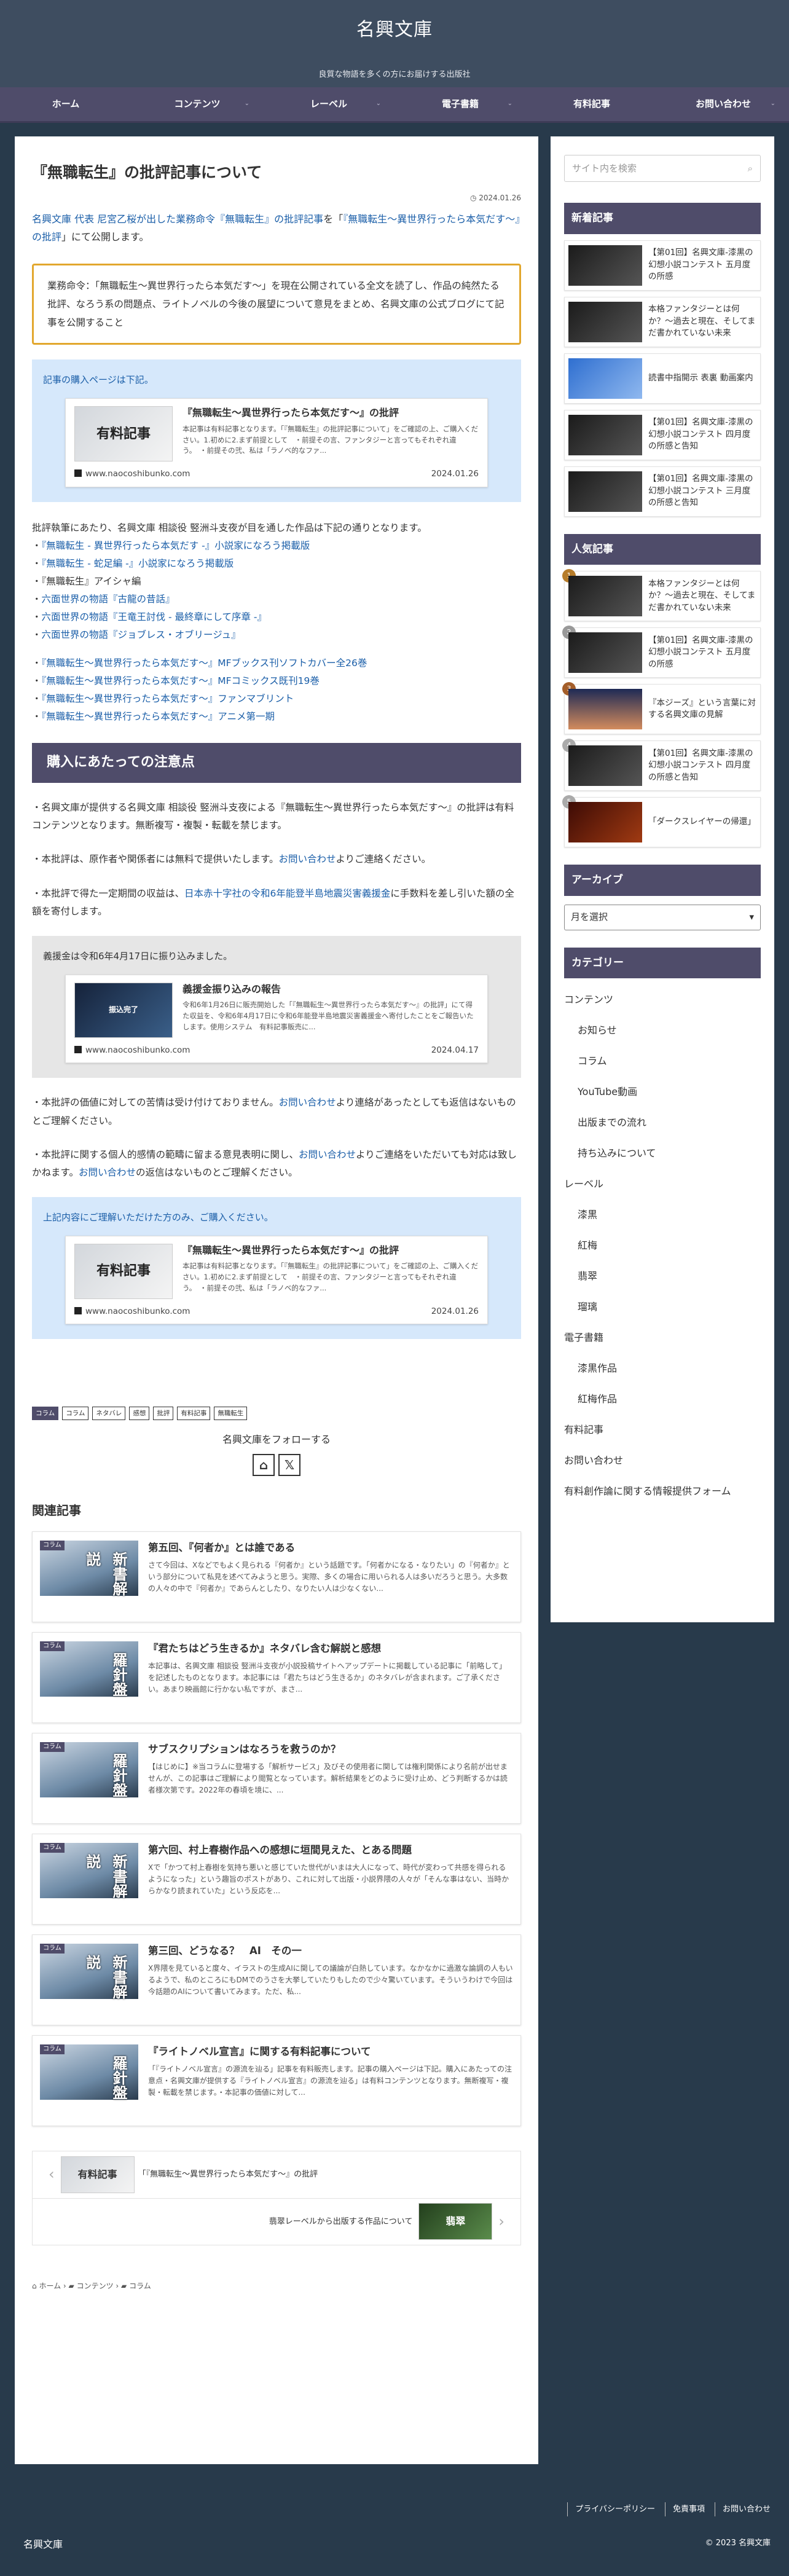  What do you see at coordinates (163, 1414) in the screenshot?
I see `tag-link: 批評` at bounding box center [163, 1414].